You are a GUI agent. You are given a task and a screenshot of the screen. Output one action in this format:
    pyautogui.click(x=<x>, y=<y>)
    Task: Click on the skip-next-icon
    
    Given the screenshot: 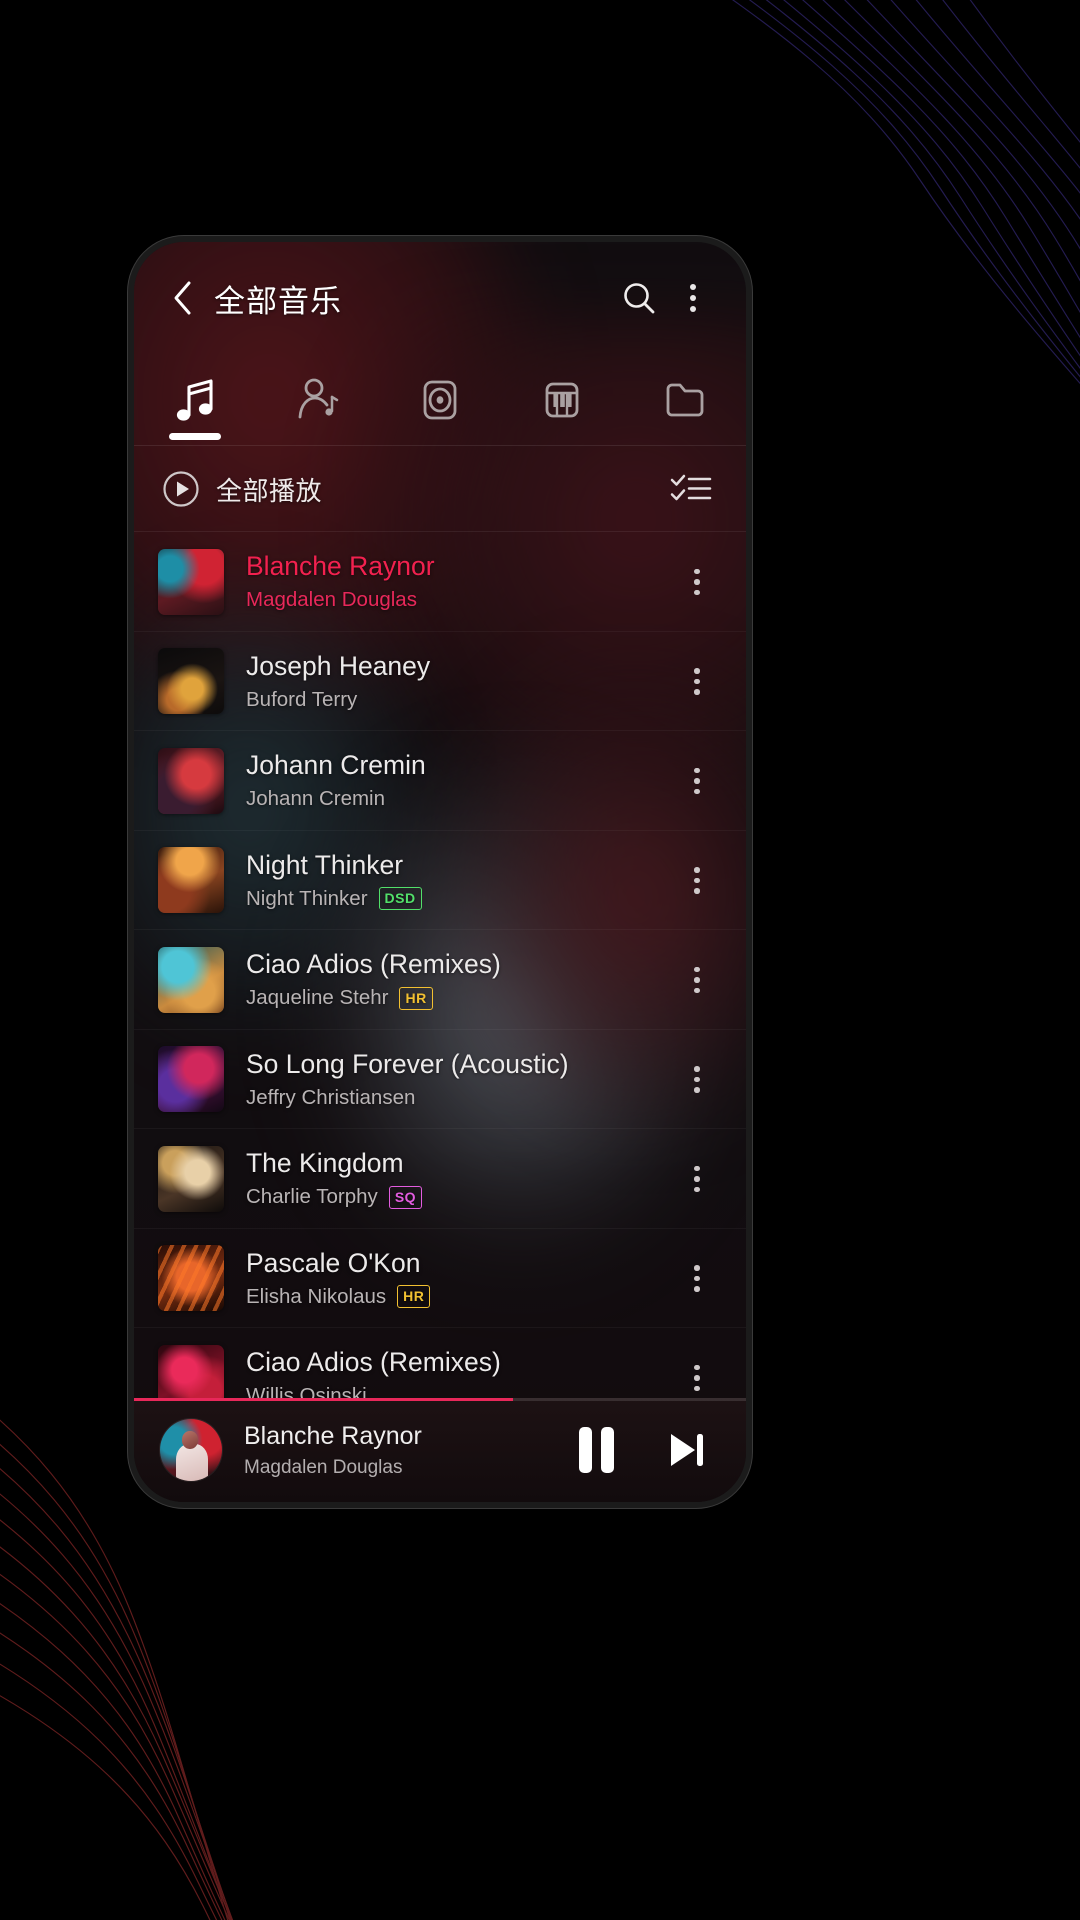 What is the action you would take?
    pyautogui.click(x=687, y=1450)
    